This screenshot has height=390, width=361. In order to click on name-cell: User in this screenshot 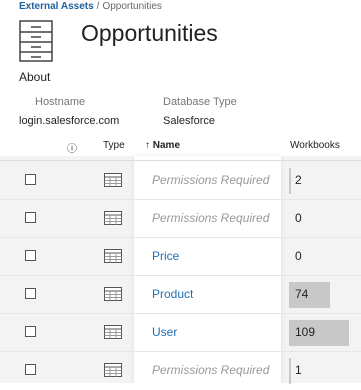, I will do `click(207, 333)`.